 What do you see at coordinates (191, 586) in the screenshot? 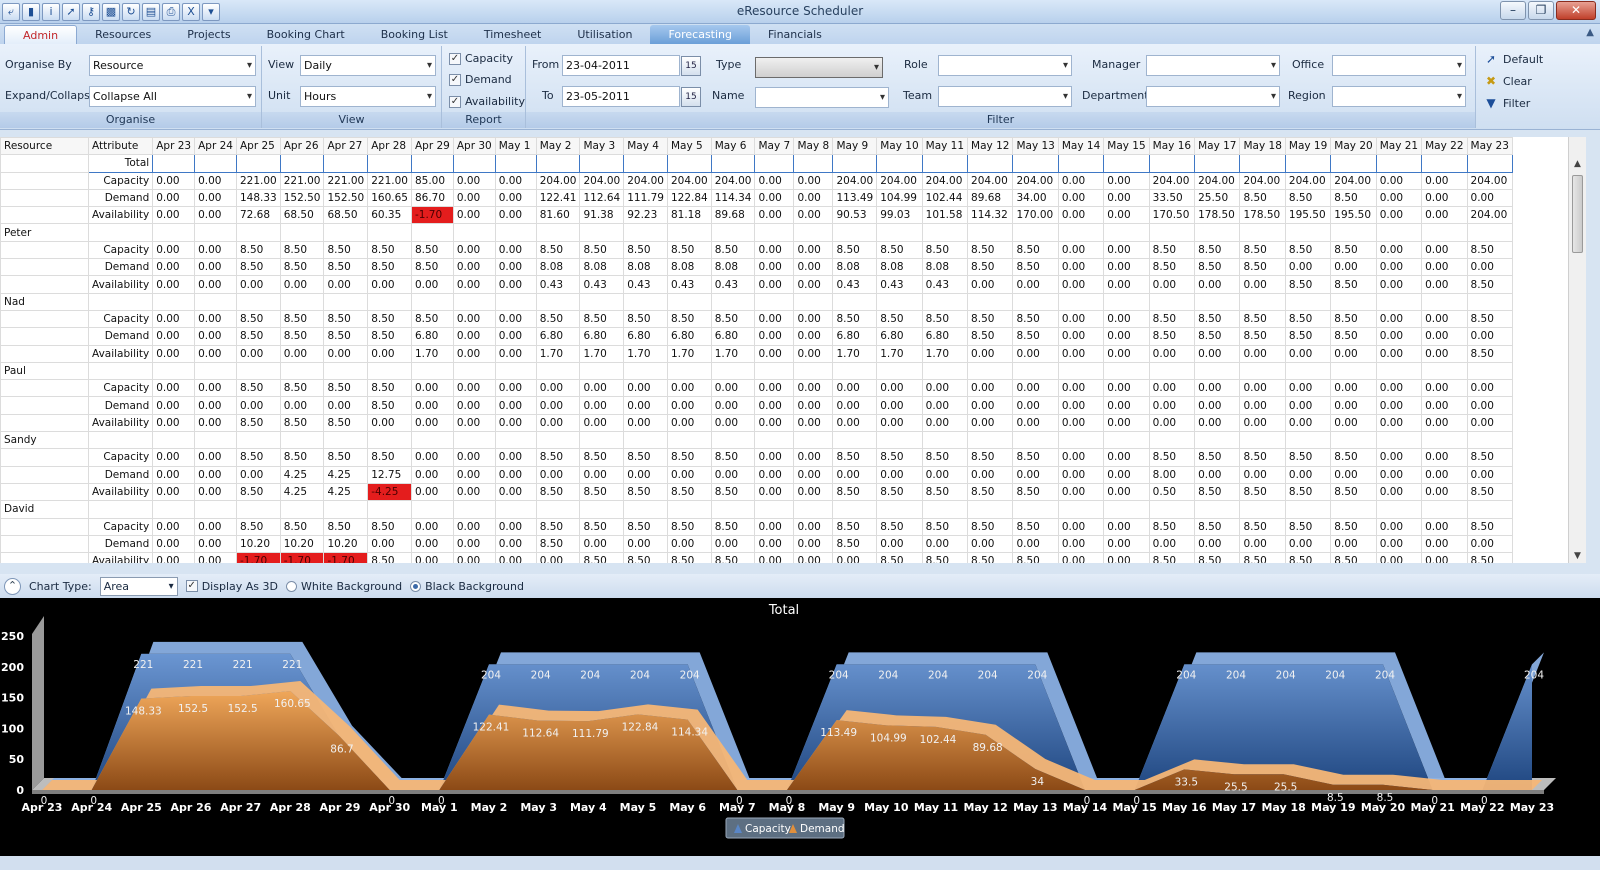
I see `display-3d-checkbox: ✓` at bounding box center [191, 586].